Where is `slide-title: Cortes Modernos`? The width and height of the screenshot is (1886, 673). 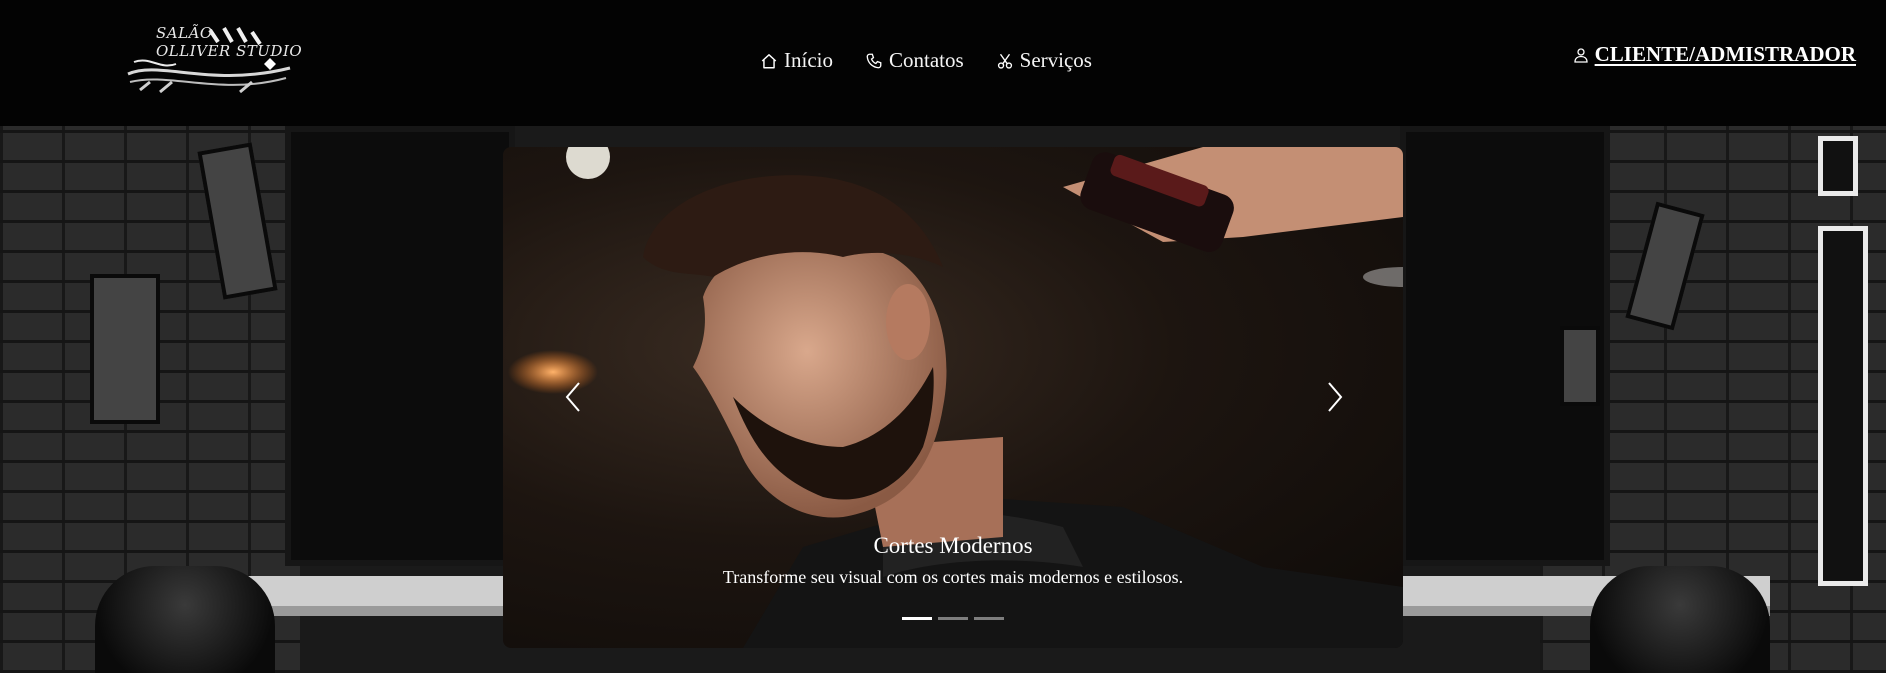
slide-title: Cortes Modernos is located at coordinates (953, 545).